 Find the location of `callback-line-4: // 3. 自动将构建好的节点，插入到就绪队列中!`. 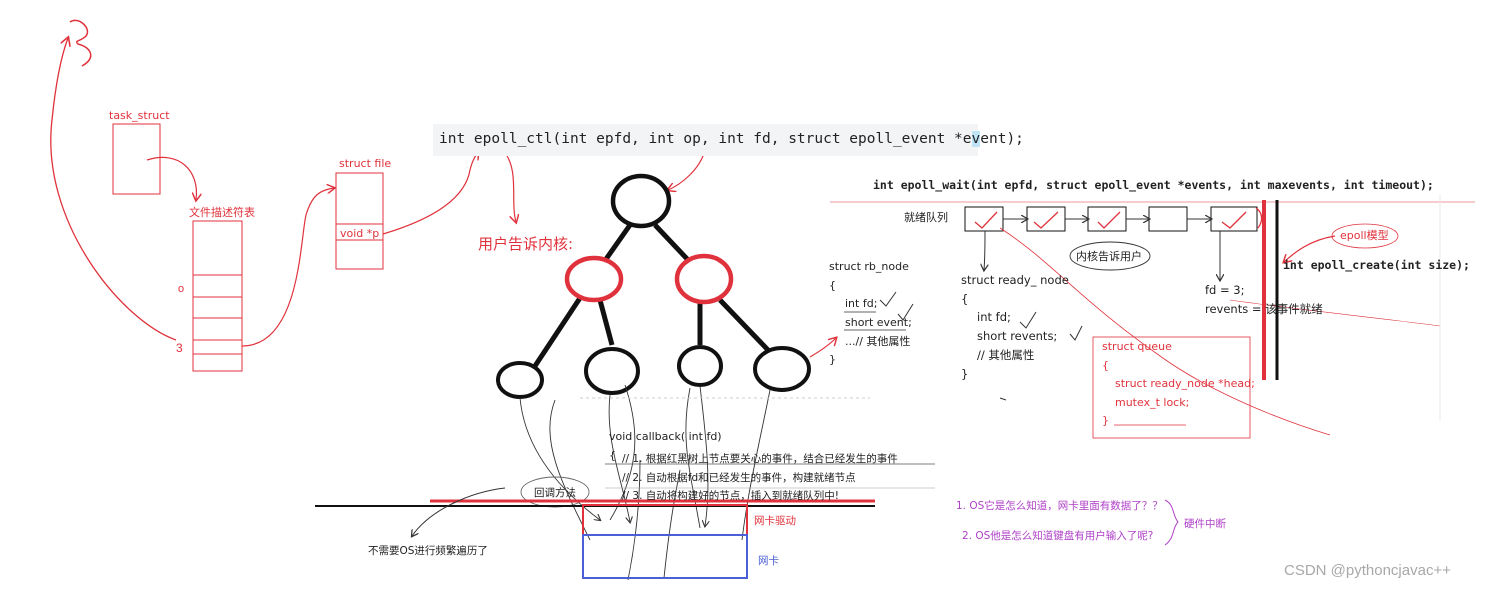

callback-line-4: // 3. 自动将构建好的节点，插入到就绪队列中! is located at coordinates (730, 496).